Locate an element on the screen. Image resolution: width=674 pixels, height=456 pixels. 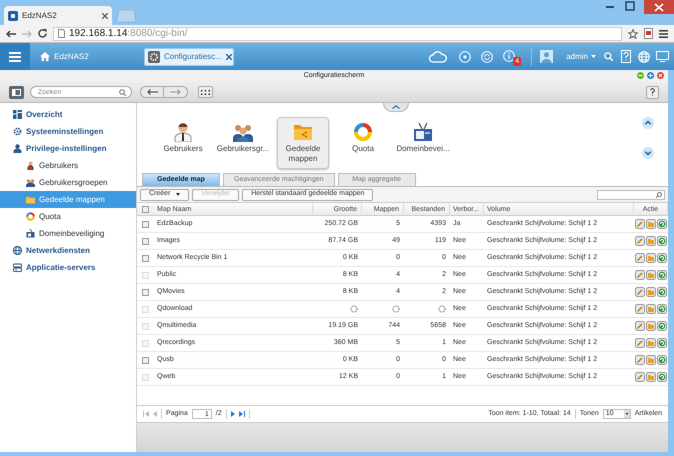
sidebar-item: Netwerkdiensten is located at coordinates (68, 250).